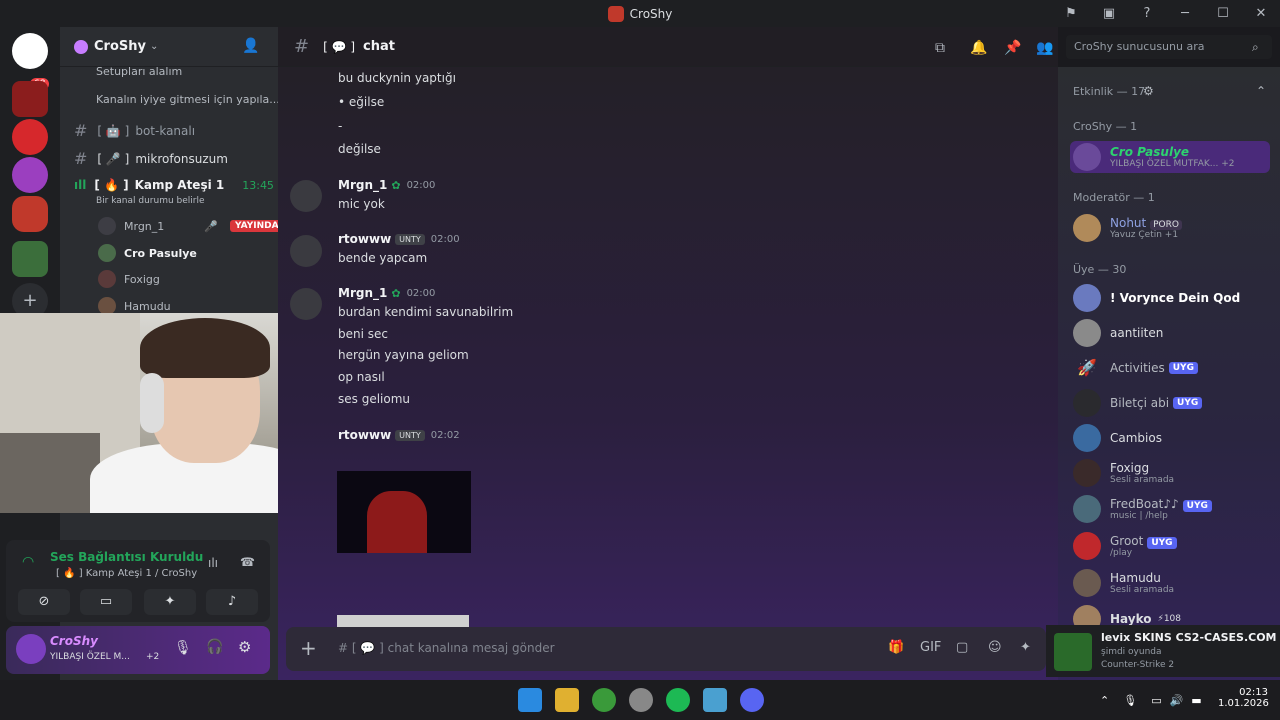 This screenshot has height=720, width=1280. Describe the element at coordinates (74, 641) in the screenshot. I see `user-name: CroShy` at that location.